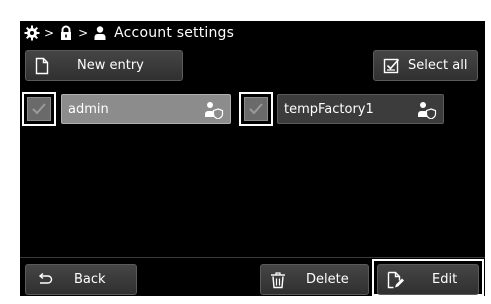  What do you see at coordinates (428, 279) in the screenshot?
I see `edit-button: Edit` at bounding box center [428, 279].